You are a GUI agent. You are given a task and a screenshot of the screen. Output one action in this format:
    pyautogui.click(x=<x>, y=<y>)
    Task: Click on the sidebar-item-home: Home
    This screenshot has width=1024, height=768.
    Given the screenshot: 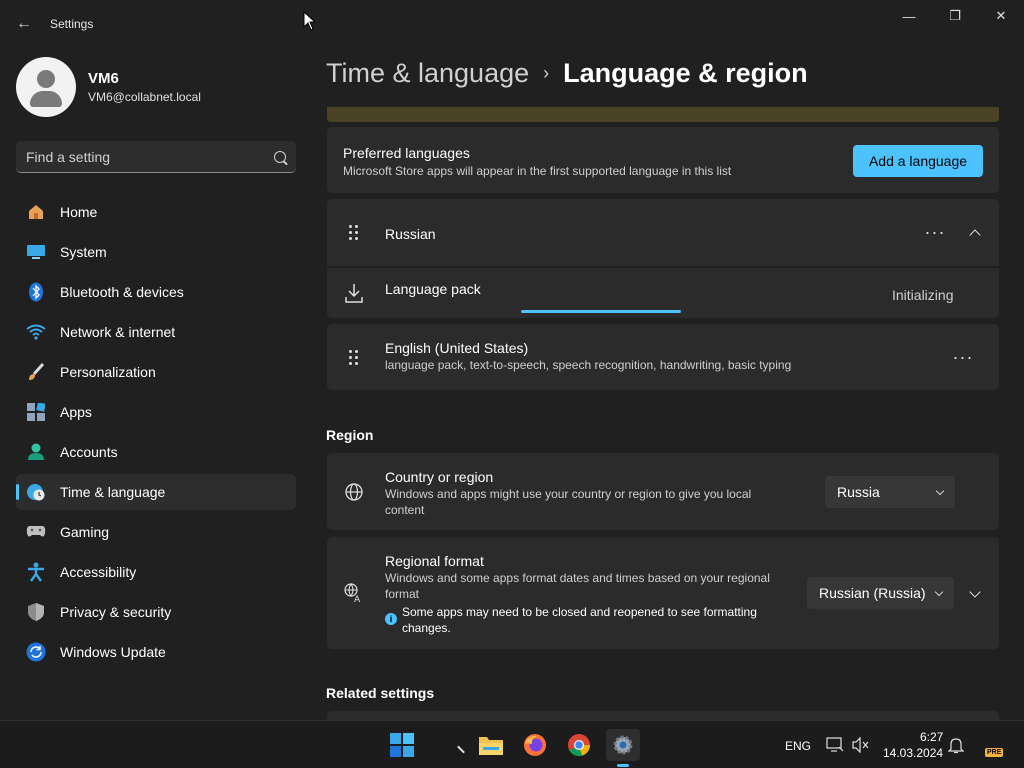 What is the action you would take?
    pyautogui.click(x=156, y=212)
    